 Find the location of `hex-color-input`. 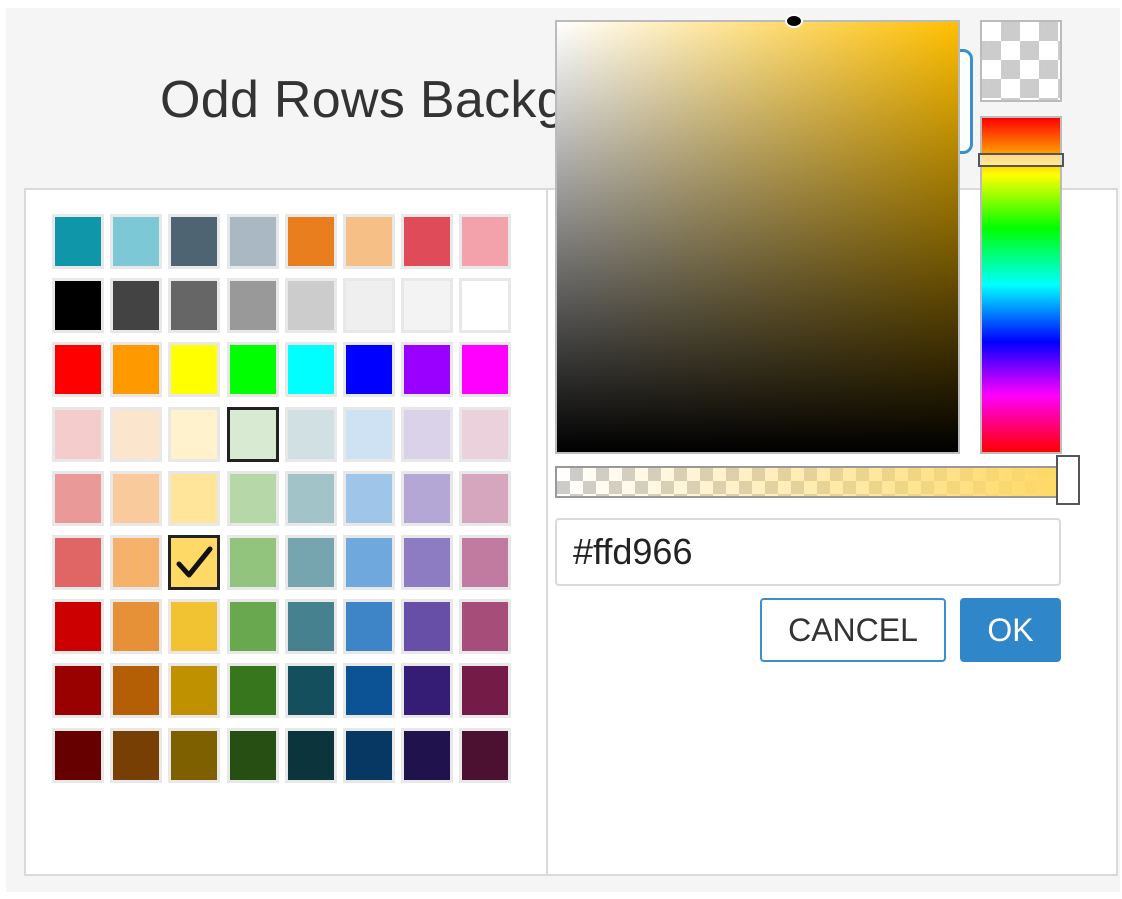

hex-color-input is located at coordinates (808, 552).